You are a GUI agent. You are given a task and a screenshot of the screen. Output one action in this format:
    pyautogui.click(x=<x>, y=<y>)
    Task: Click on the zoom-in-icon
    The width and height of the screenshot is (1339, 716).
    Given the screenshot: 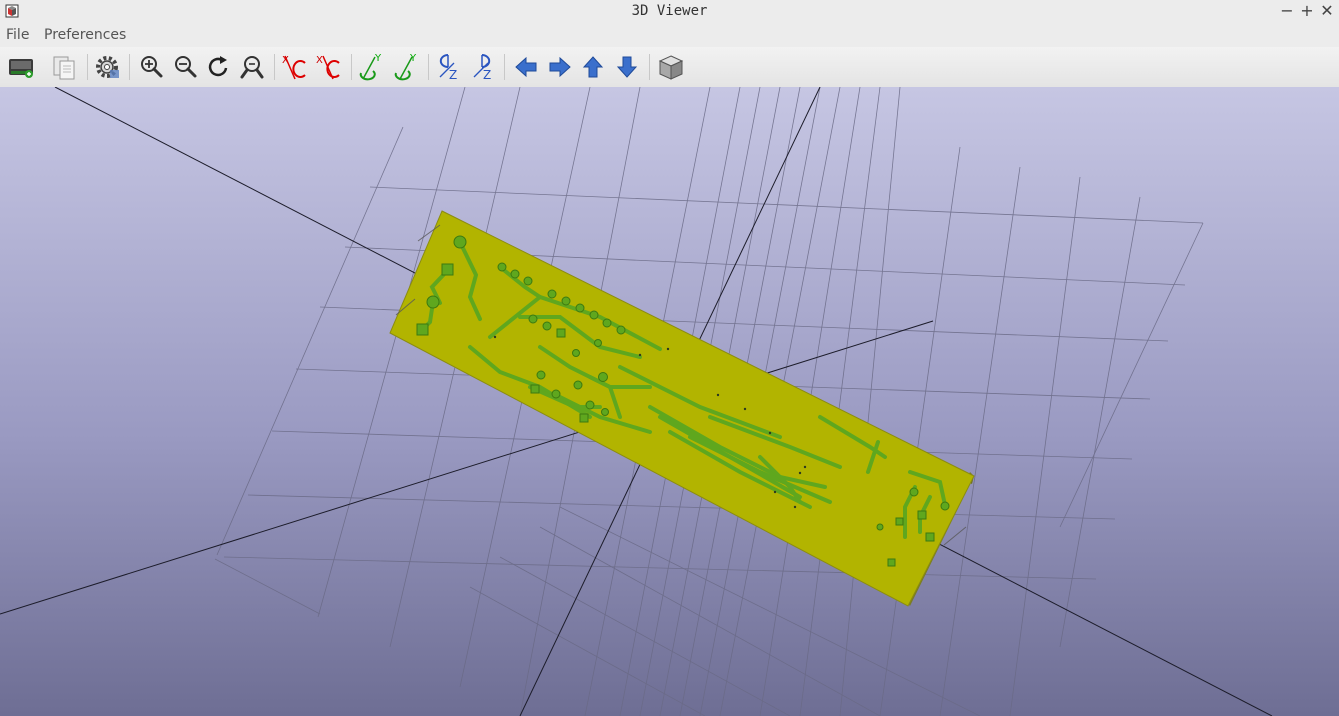 What is the action you would take?
    pyautogui.click(x=152, y=67)
    